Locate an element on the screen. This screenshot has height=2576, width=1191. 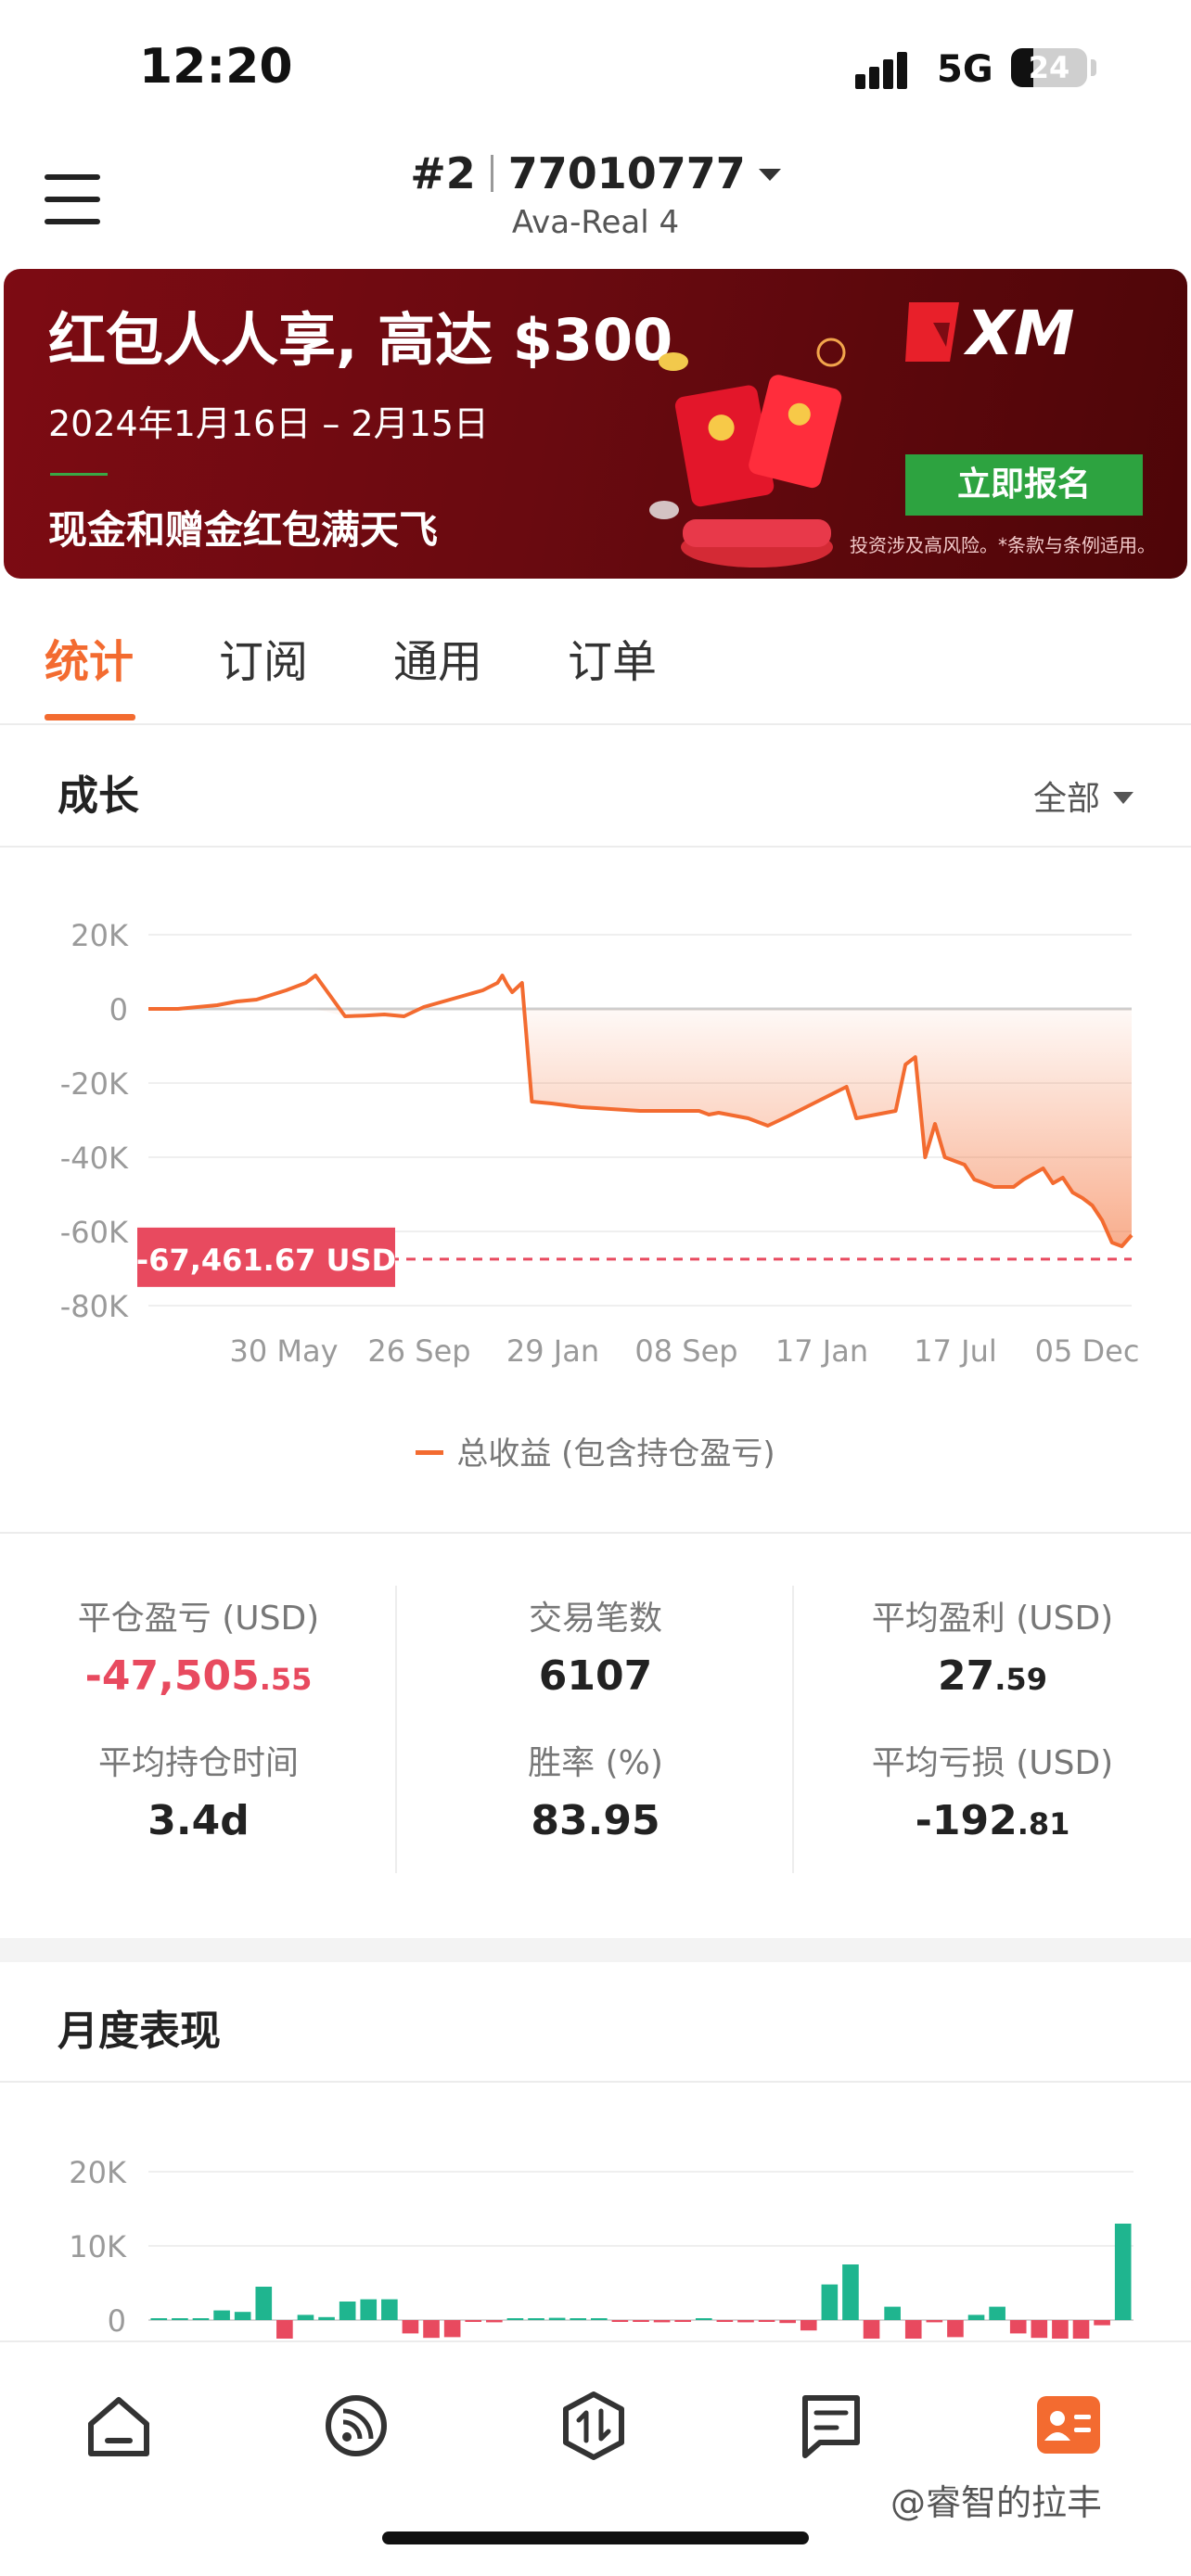
battery-level: 24 is located at coordinates (1049, 67).